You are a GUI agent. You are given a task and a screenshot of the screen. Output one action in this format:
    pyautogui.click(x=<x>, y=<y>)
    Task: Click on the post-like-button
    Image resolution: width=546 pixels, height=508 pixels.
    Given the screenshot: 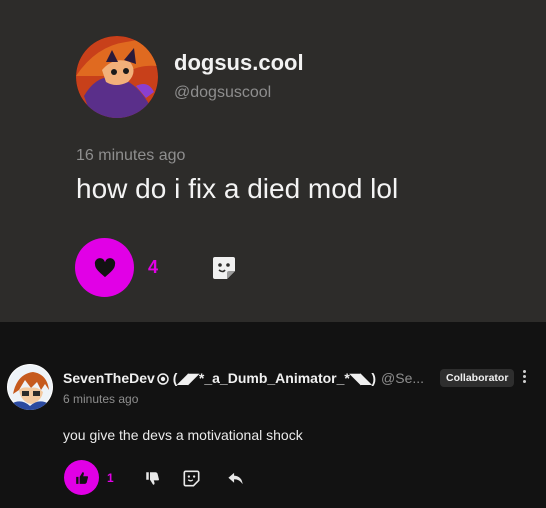 What is the action you would take?
    pyautogui.click(x=104, y=267)
    